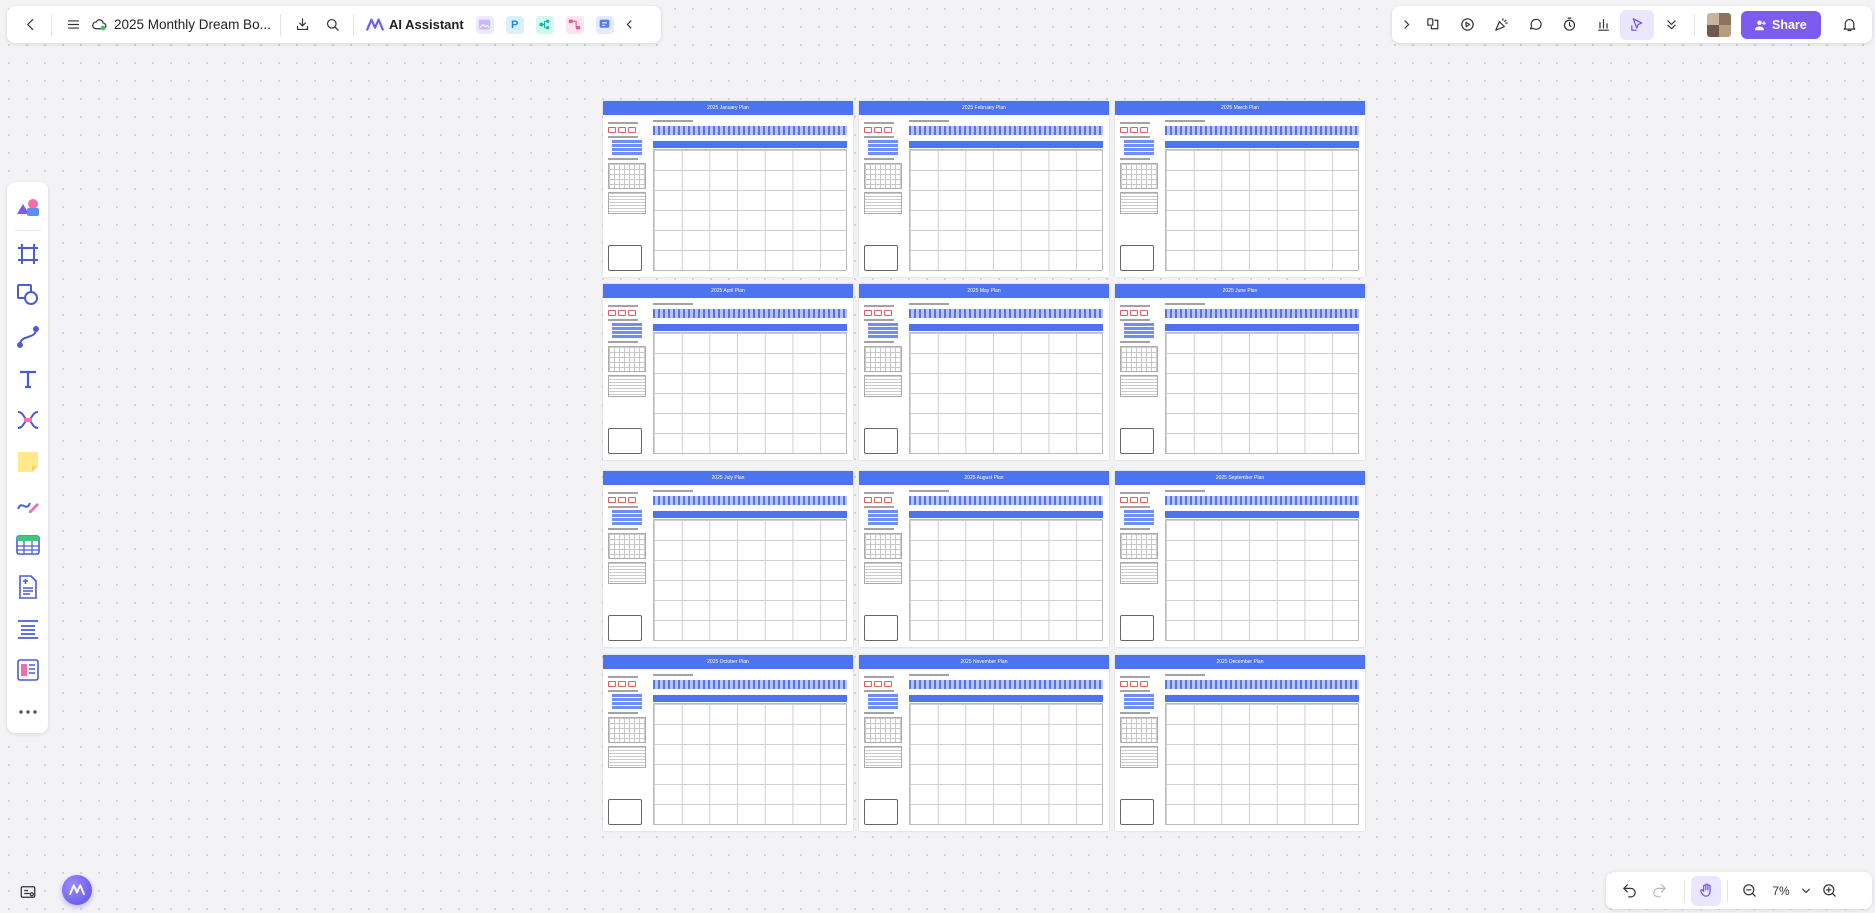 The image size is (1875, 913). I want to click on template-icon, so click(1433, 25).